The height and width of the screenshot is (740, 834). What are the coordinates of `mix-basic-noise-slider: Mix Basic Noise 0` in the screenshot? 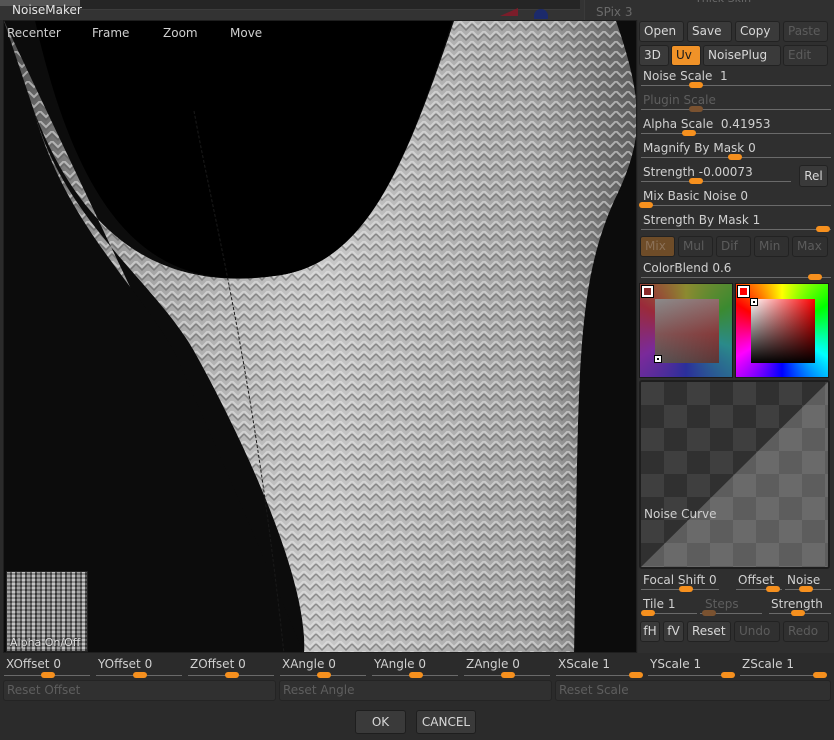 It's located at (735, 201).